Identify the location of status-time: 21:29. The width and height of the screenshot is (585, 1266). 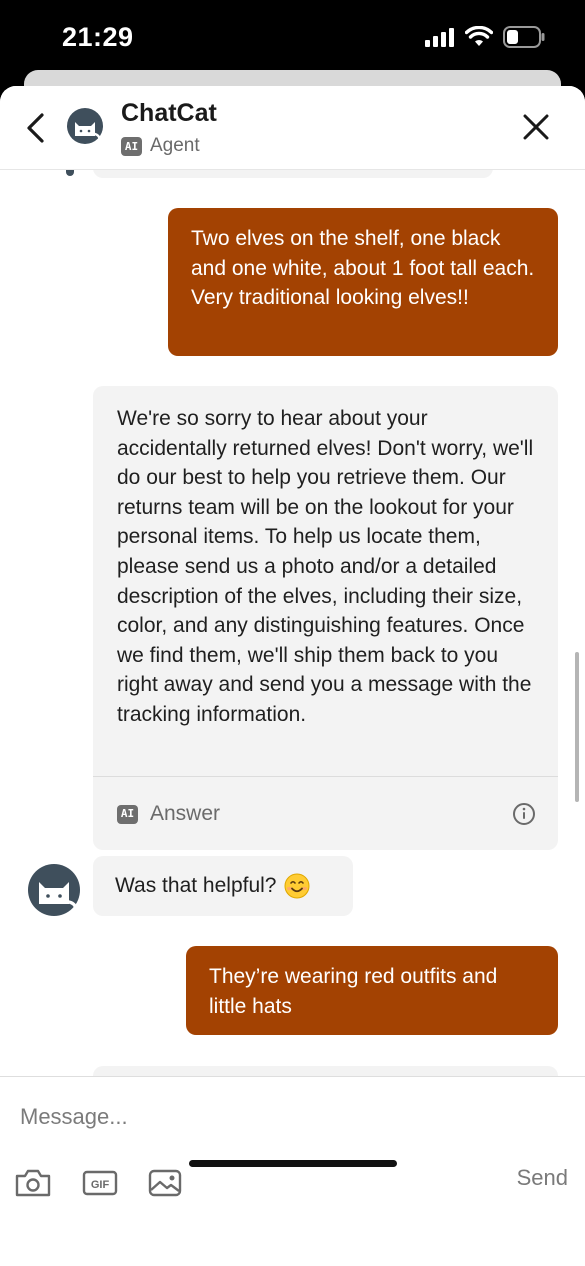
(98, 37).